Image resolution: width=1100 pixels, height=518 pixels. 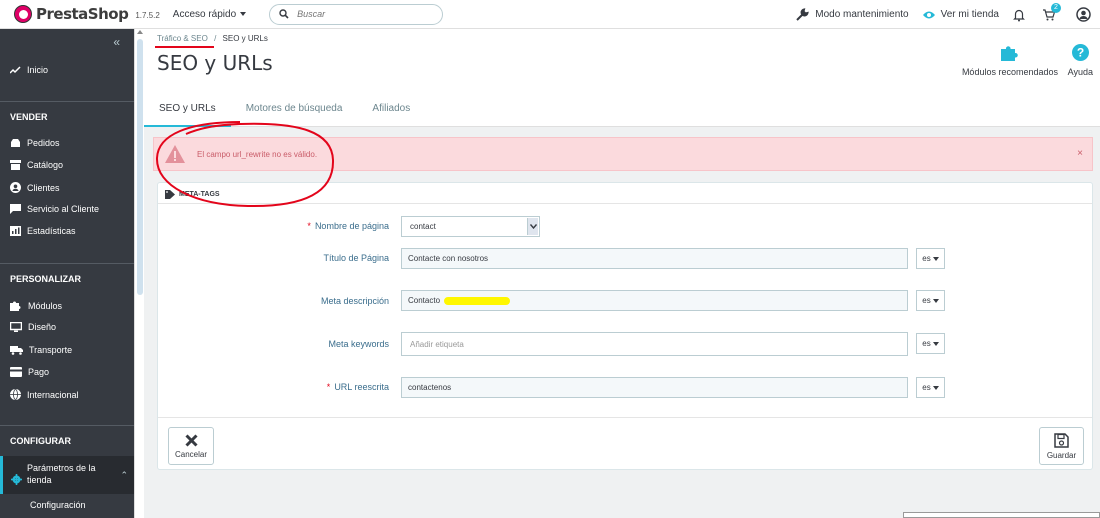 What do you see at coordinates (354, 301) in the screenshot?
I see `meta-description-label: Meta descripción` at bounding box center [354, 301].